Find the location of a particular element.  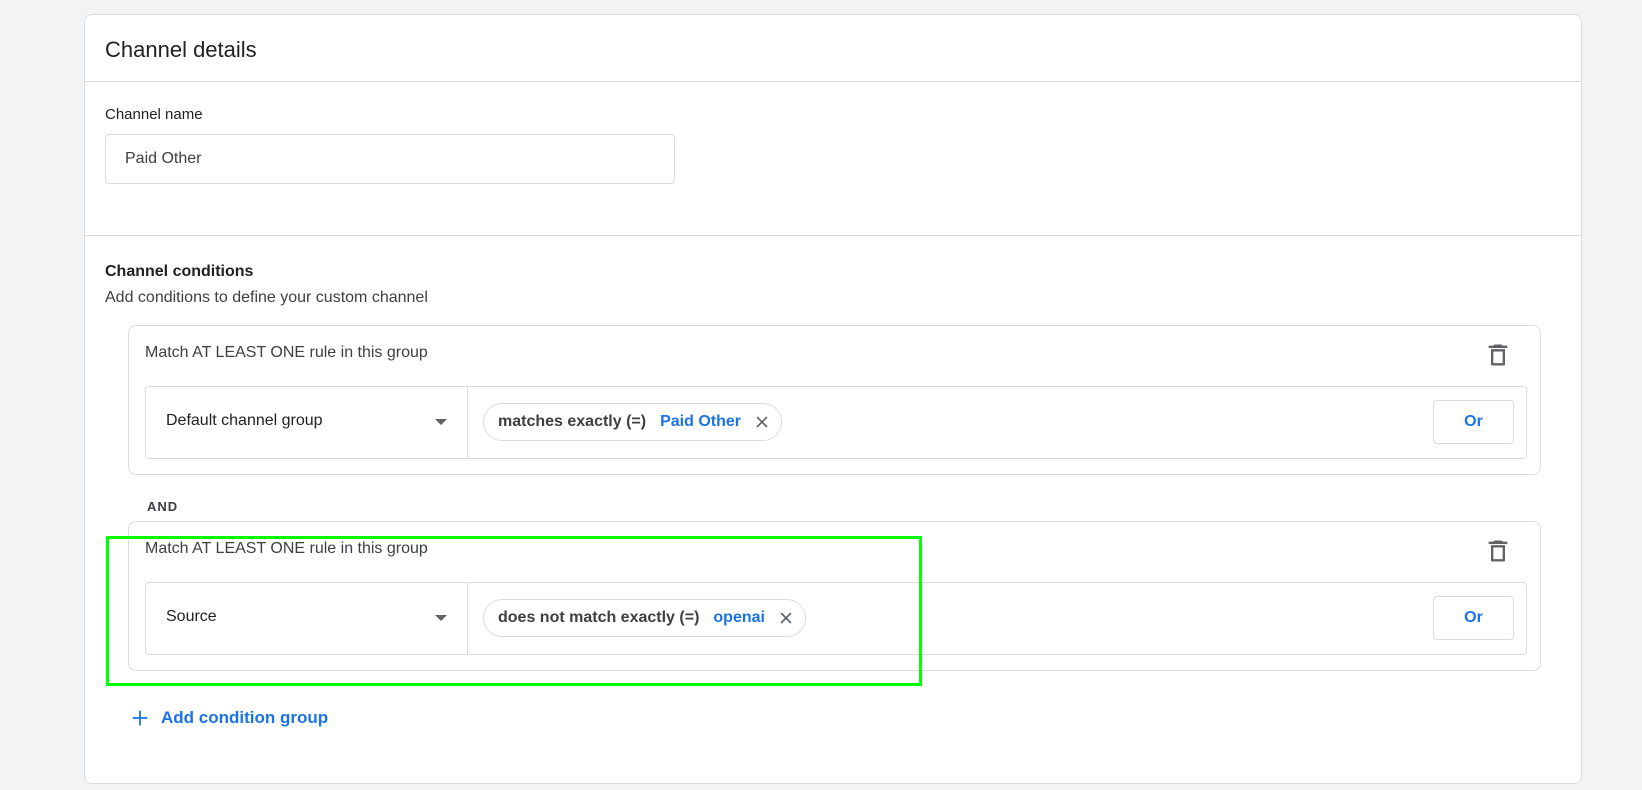

section-divider is located at coordinates (833, 235).